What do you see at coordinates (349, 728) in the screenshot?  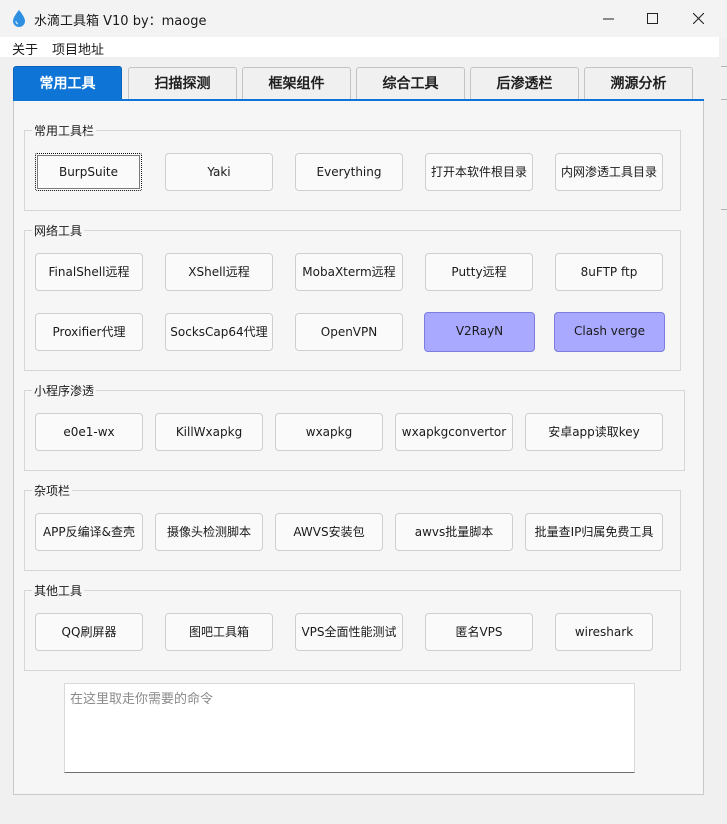 I see `command-textarea: 在这里取走你需要的命令` at bounding box center [349, 728].